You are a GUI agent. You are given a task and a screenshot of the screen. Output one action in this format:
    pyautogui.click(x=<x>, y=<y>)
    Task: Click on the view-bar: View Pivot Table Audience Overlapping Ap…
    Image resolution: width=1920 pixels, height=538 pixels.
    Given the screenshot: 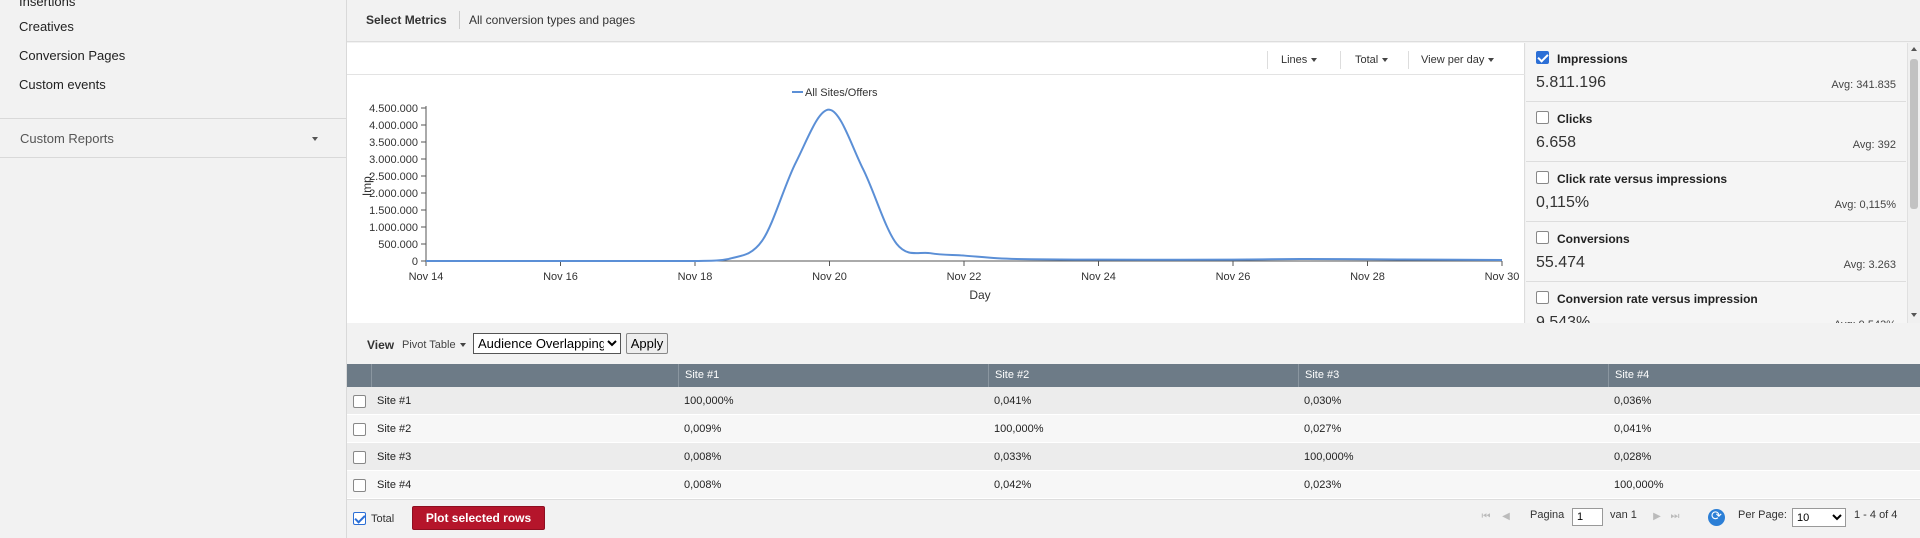 What is the action you would take?
    pyautogui.click(x=1133, y=344)
    